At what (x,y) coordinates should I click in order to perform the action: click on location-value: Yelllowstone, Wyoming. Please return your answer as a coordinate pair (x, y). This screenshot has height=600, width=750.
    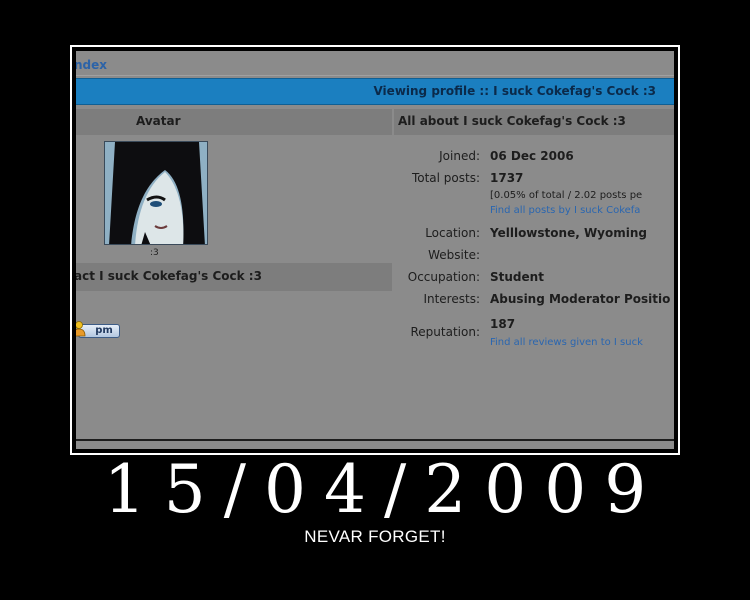
    Looking at the image, I should click on (568, 233).